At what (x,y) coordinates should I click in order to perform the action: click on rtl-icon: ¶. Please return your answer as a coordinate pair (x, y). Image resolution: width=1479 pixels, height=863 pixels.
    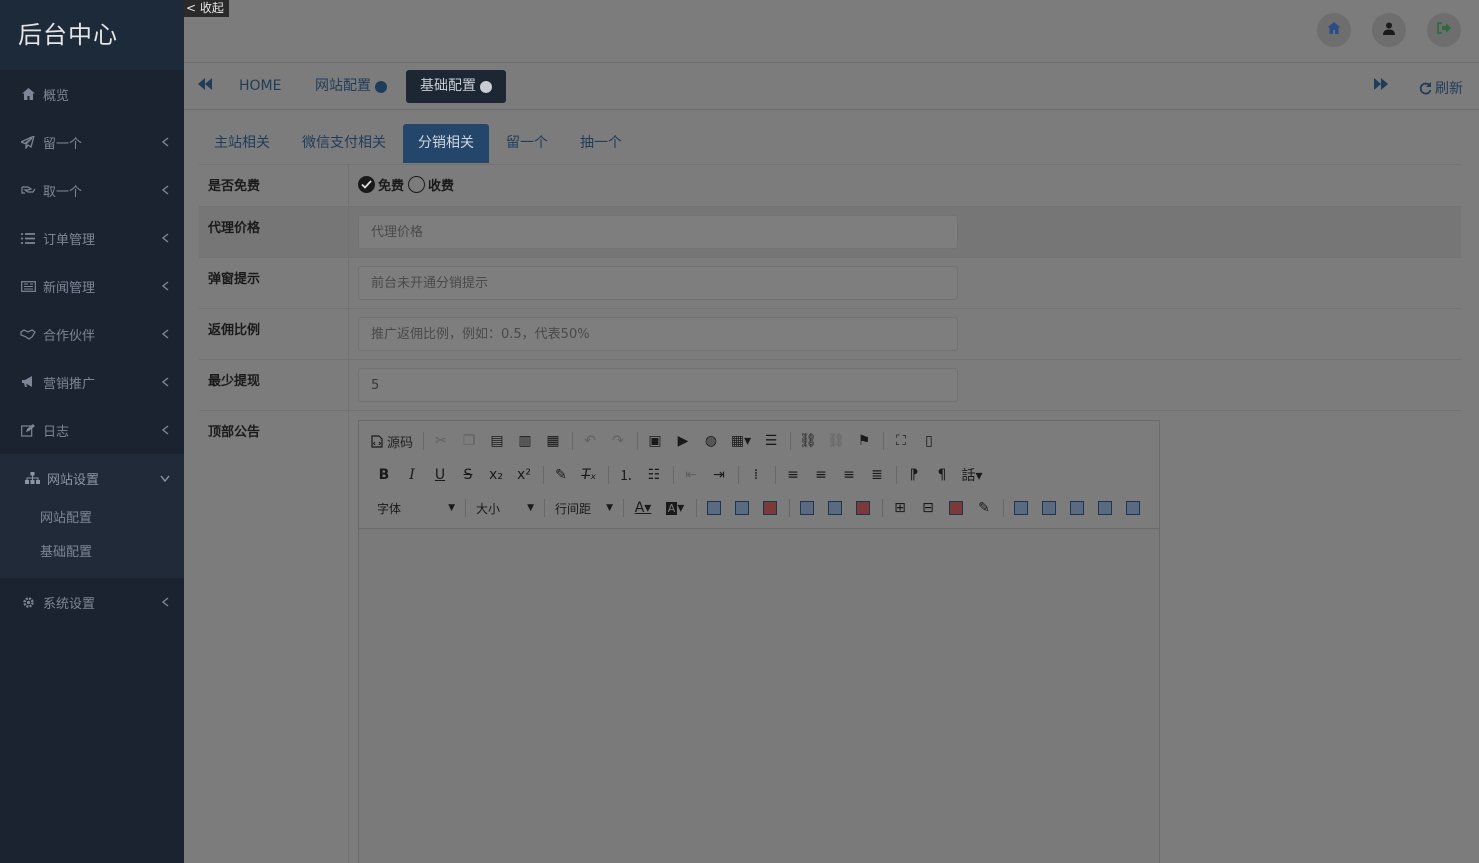
    Looking at the image, I should click on (942, 475).